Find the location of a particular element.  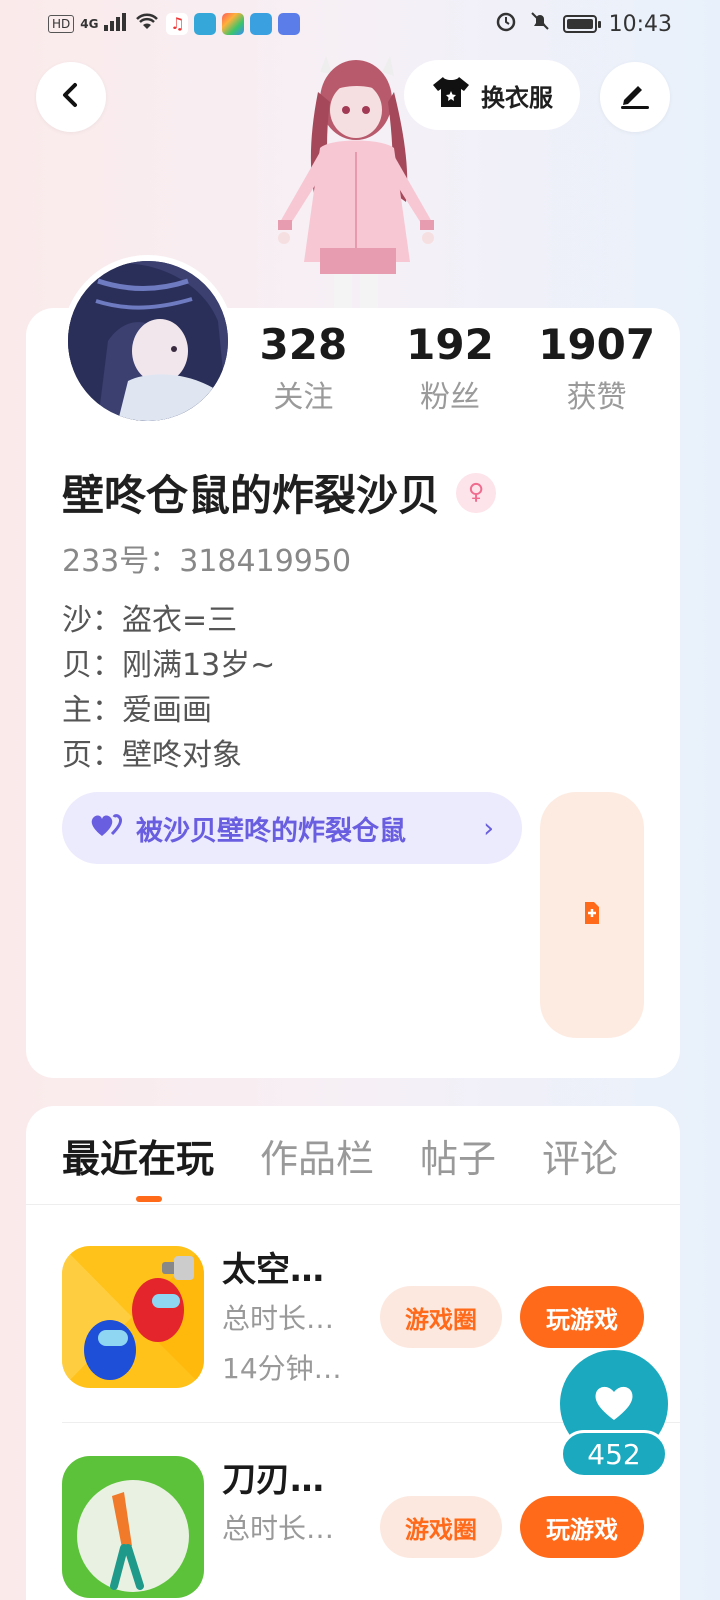

side-action-panel is located at coordinates (592, 915).